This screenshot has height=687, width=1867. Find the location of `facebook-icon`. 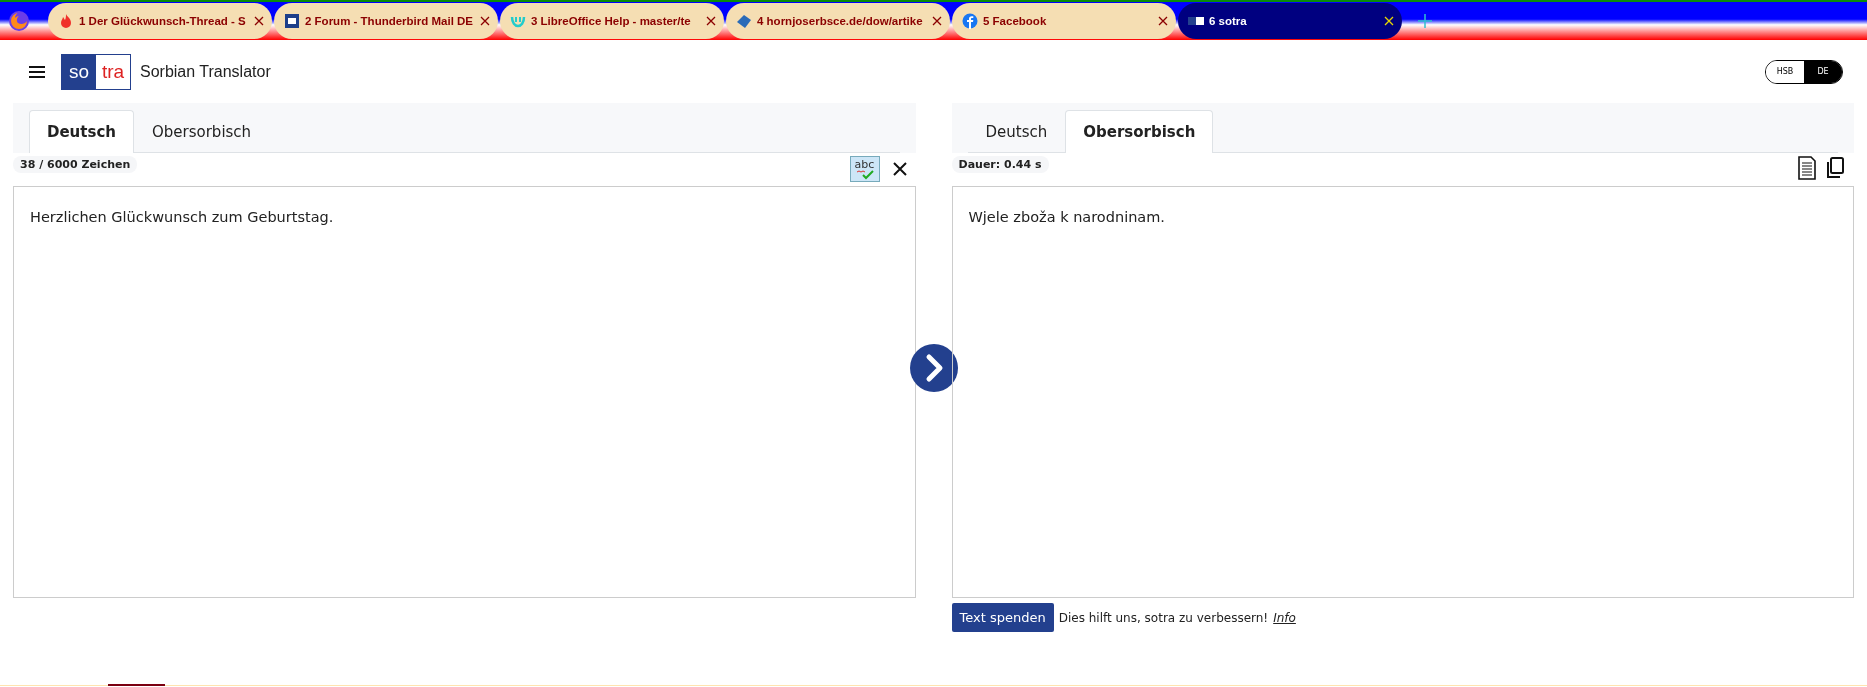

facebook-icon is located at coordinates (970, 21).